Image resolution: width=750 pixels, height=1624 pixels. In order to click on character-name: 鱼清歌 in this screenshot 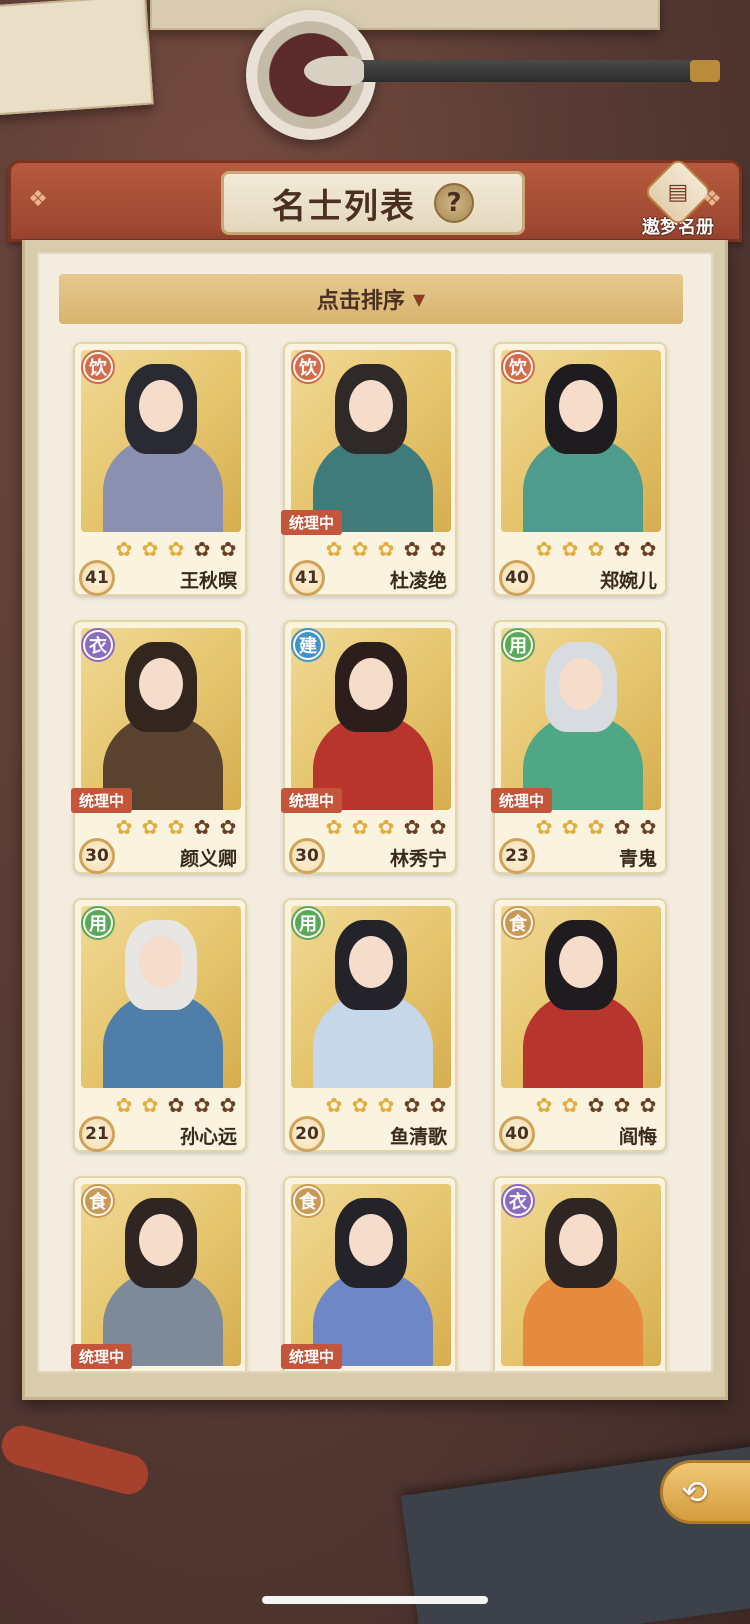, I will do `click(418, 1137)`.